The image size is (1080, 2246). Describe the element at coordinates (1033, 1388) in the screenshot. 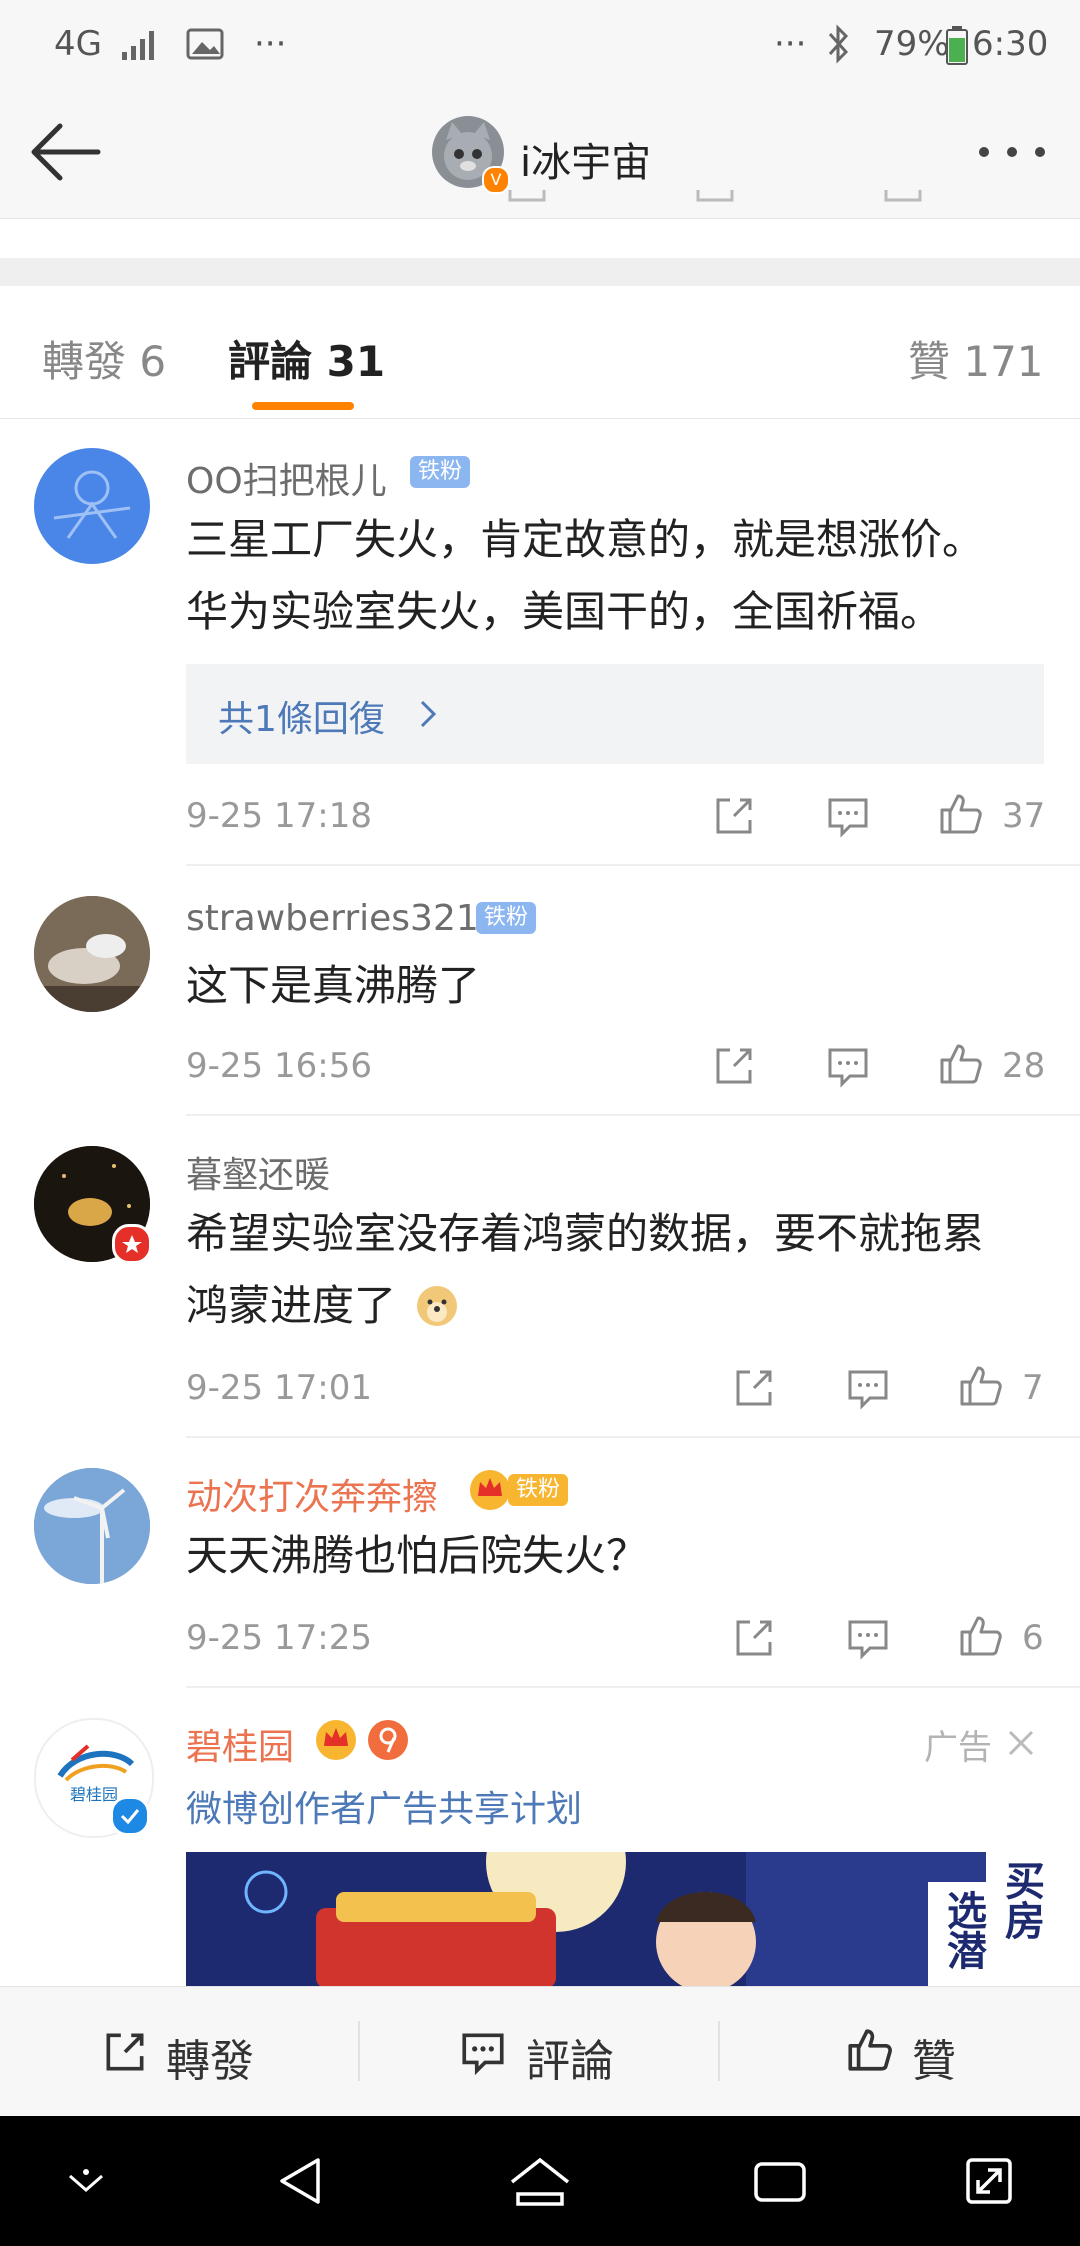

I see `like-count: 7` at that location.